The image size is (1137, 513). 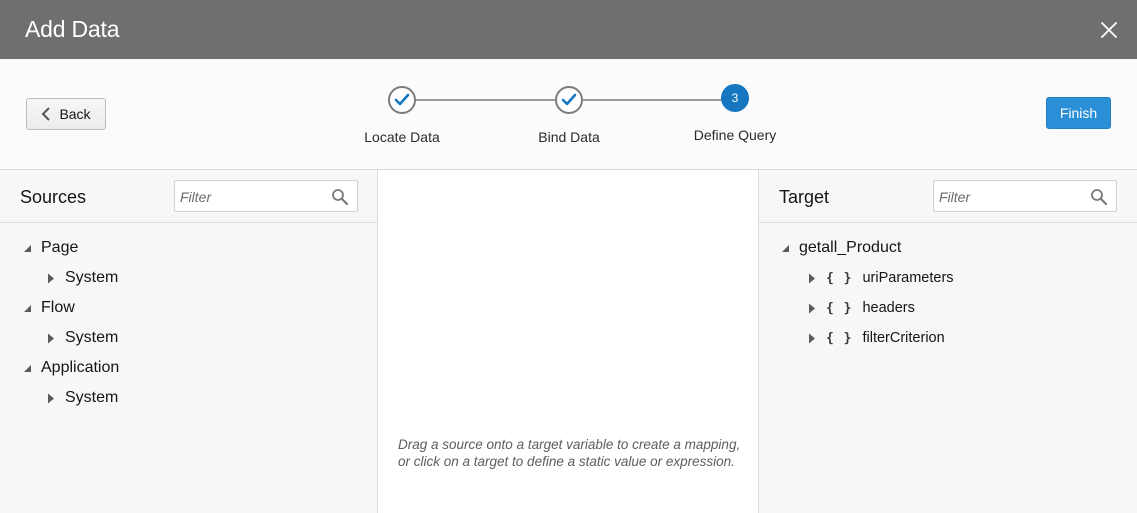 I want to click on tree-item-label: getall_Product, so click(x=850, y=247).